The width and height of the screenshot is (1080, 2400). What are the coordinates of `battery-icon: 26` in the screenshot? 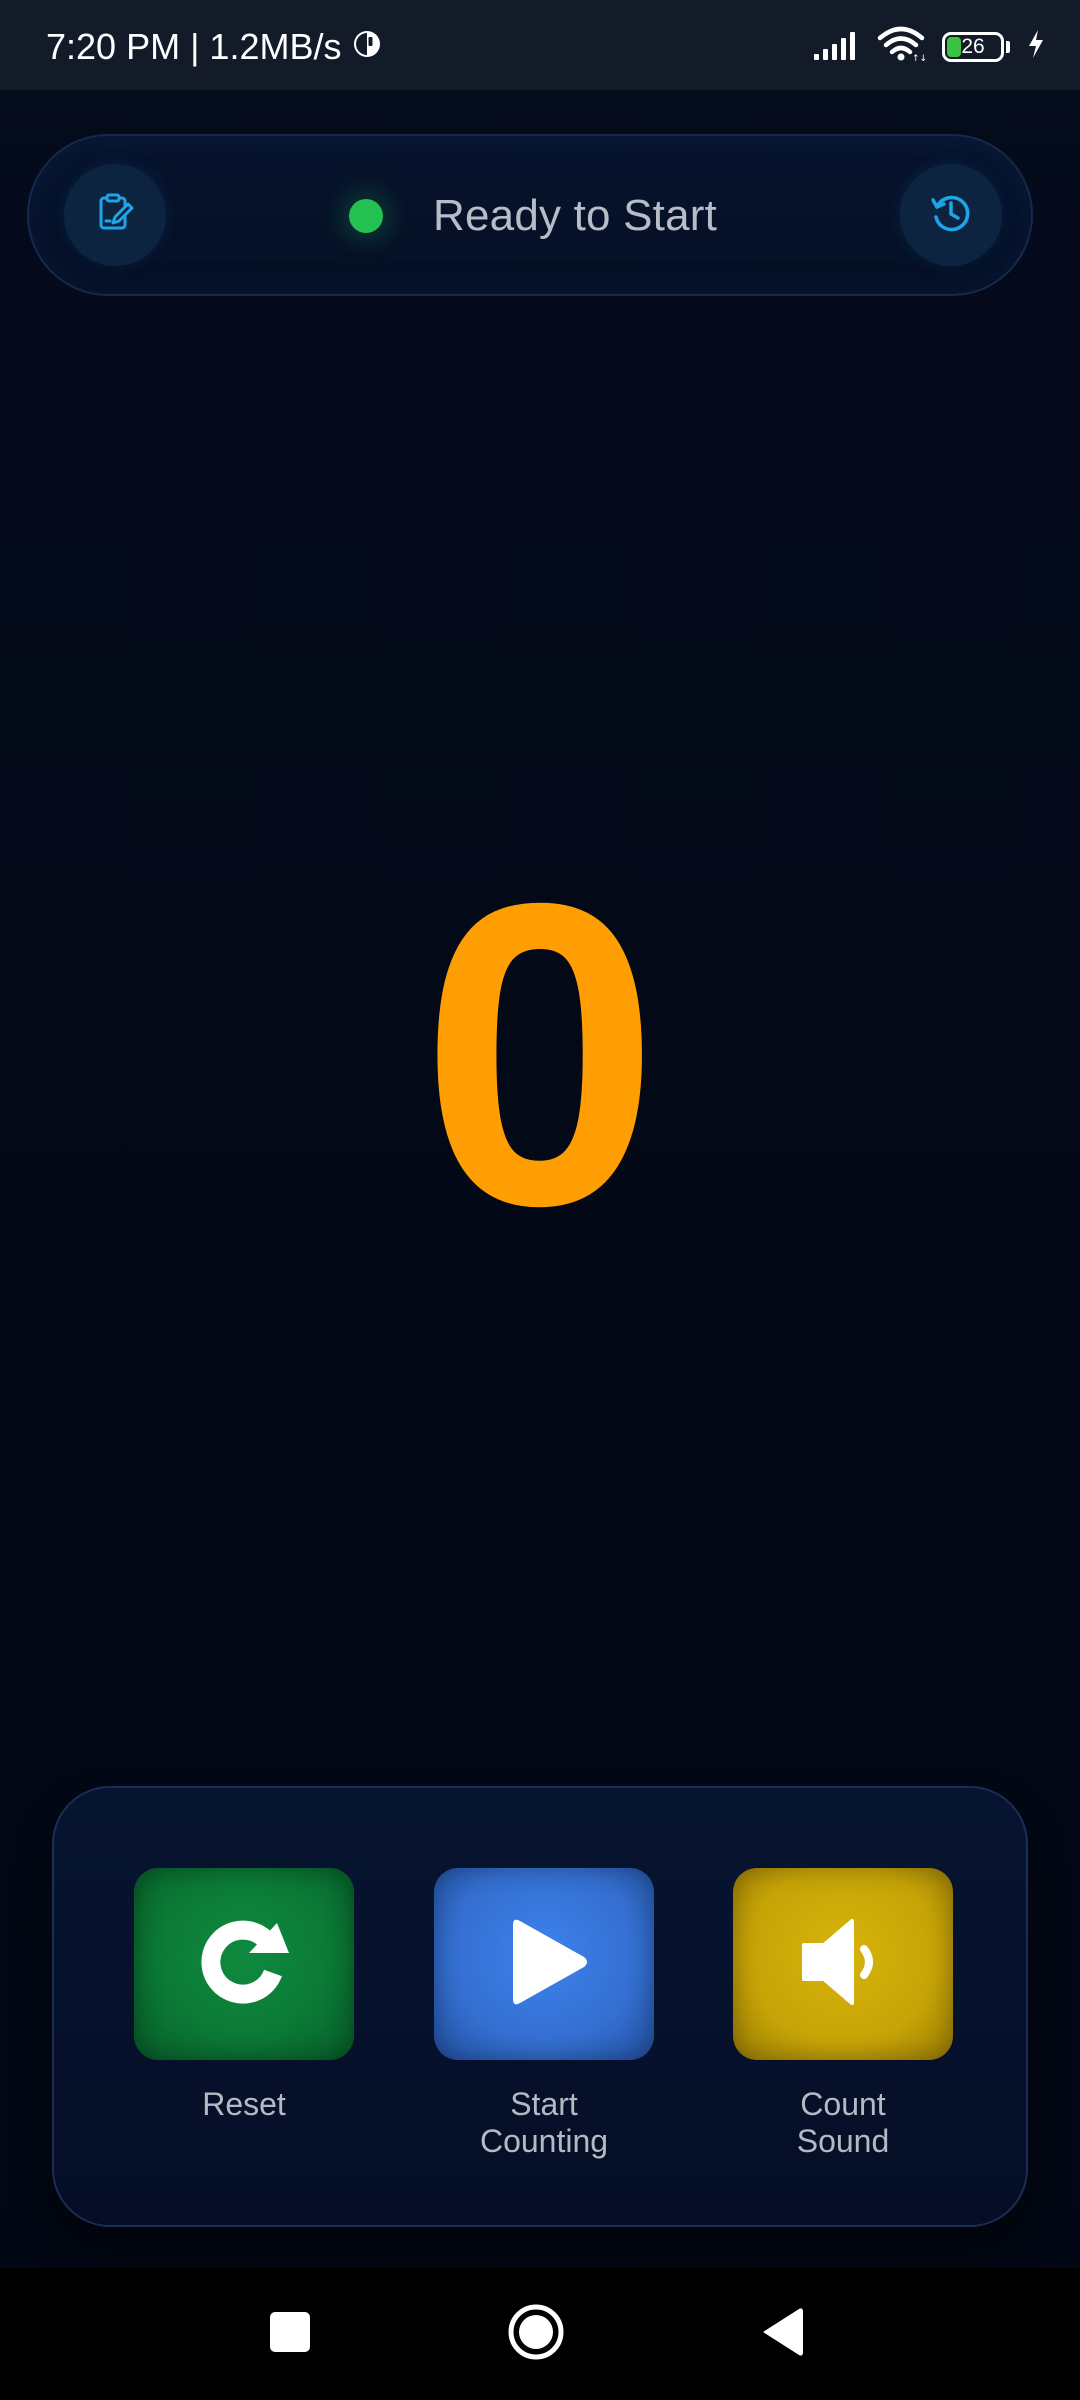 It's located at (976, 46).